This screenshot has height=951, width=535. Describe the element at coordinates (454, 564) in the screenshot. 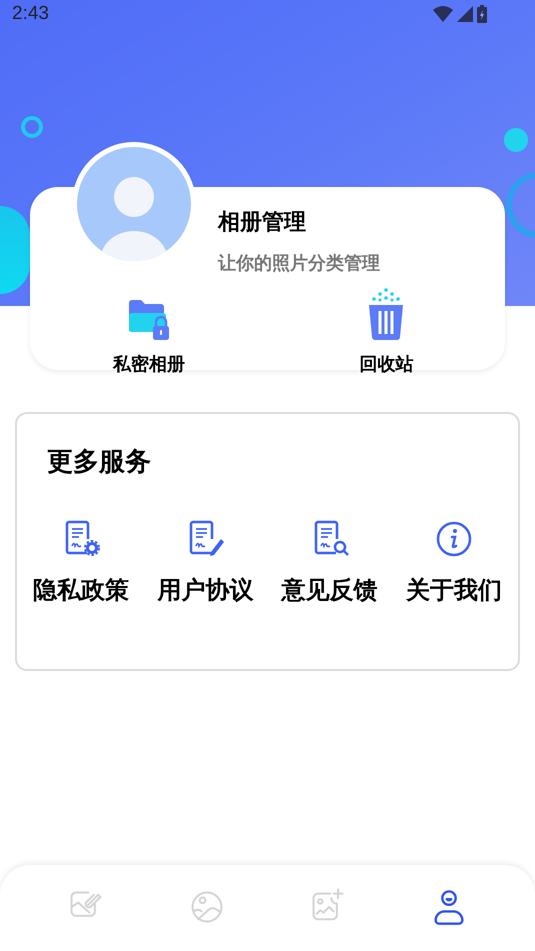

I see `service-item: 关于我们` at that location.